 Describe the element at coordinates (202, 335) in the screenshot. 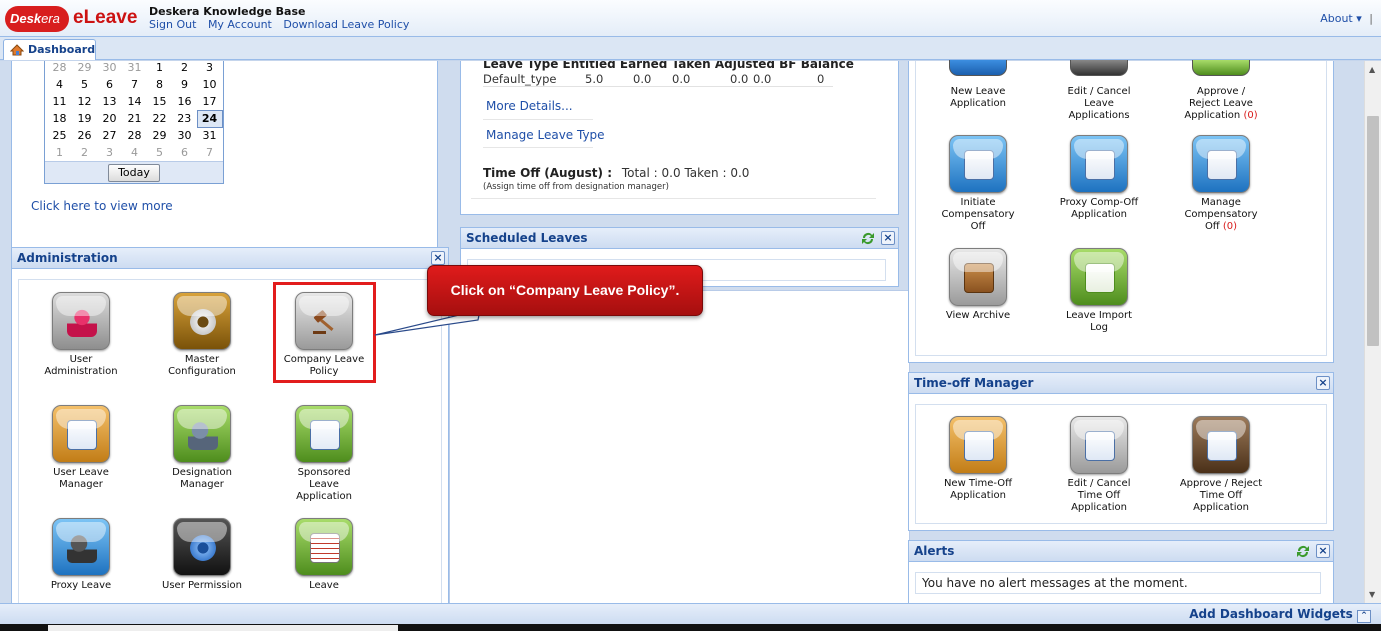

I see `tile-master-configuration: Master Configuration` at that location.